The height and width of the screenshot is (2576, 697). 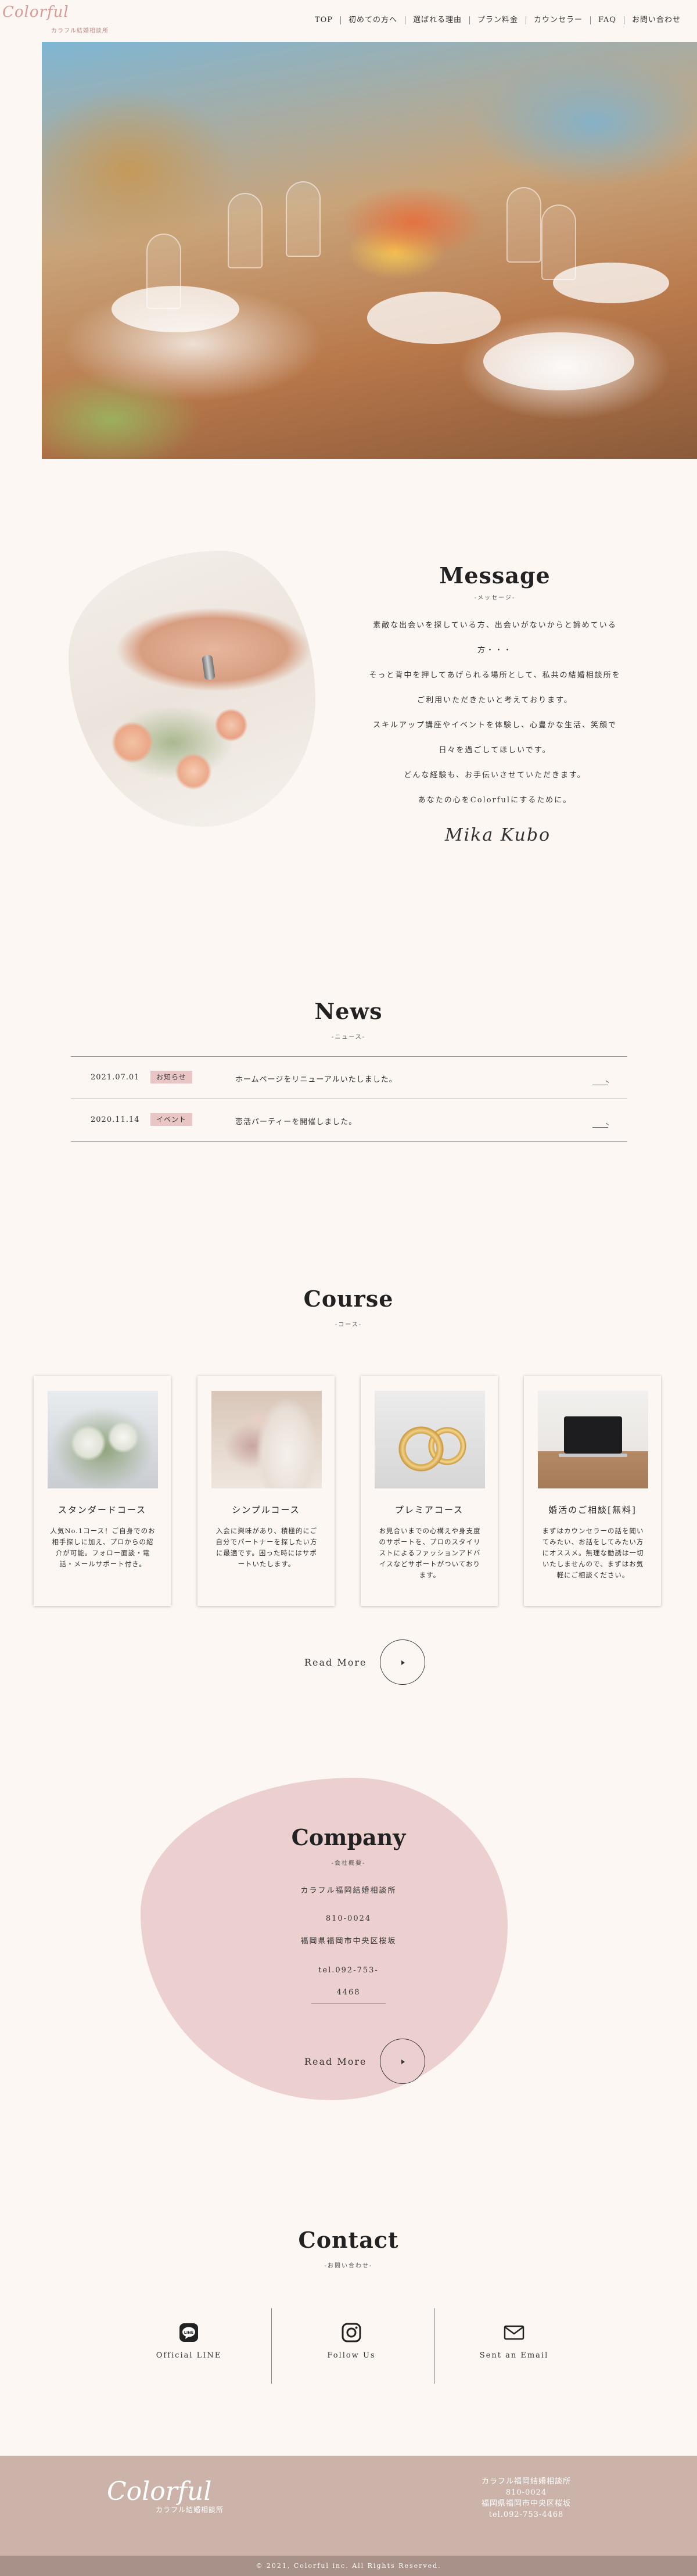 I want to click on message-line: あなたの心をColorfulにするために。, so click(x=495, y=800).